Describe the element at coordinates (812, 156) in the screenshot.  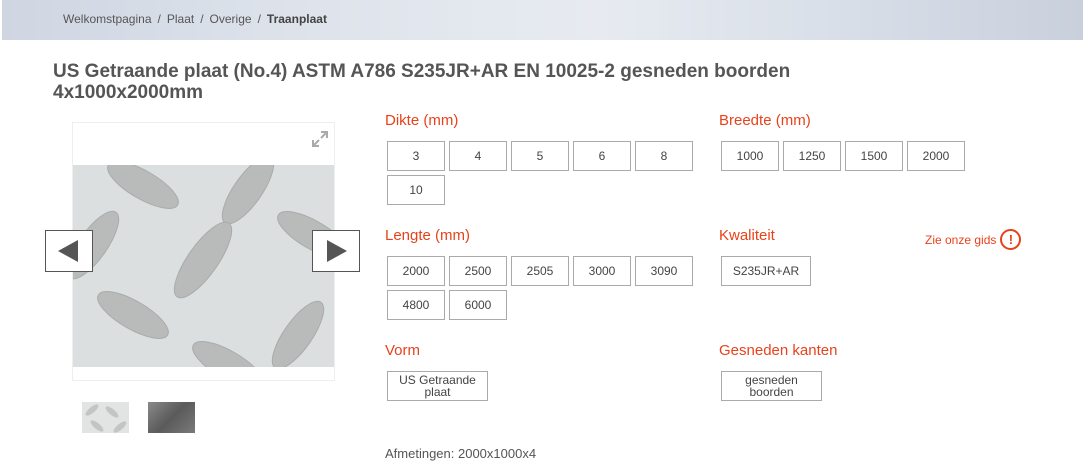
I see `breedte-option: 1250` at that location.